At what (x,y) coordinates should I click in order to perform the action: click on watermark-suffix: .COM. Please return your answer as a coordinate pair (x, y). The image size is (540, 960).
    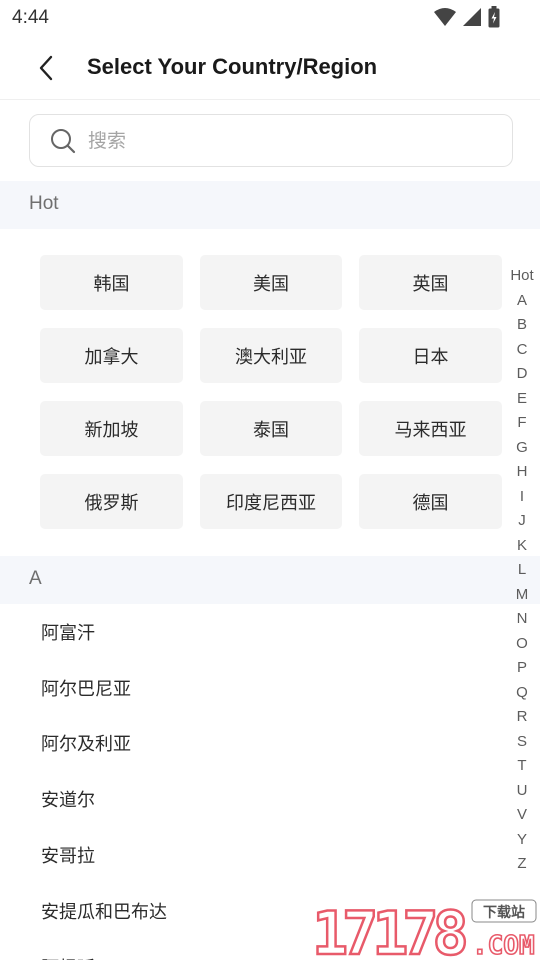
    Looking at the image, I should click on (503, 944).